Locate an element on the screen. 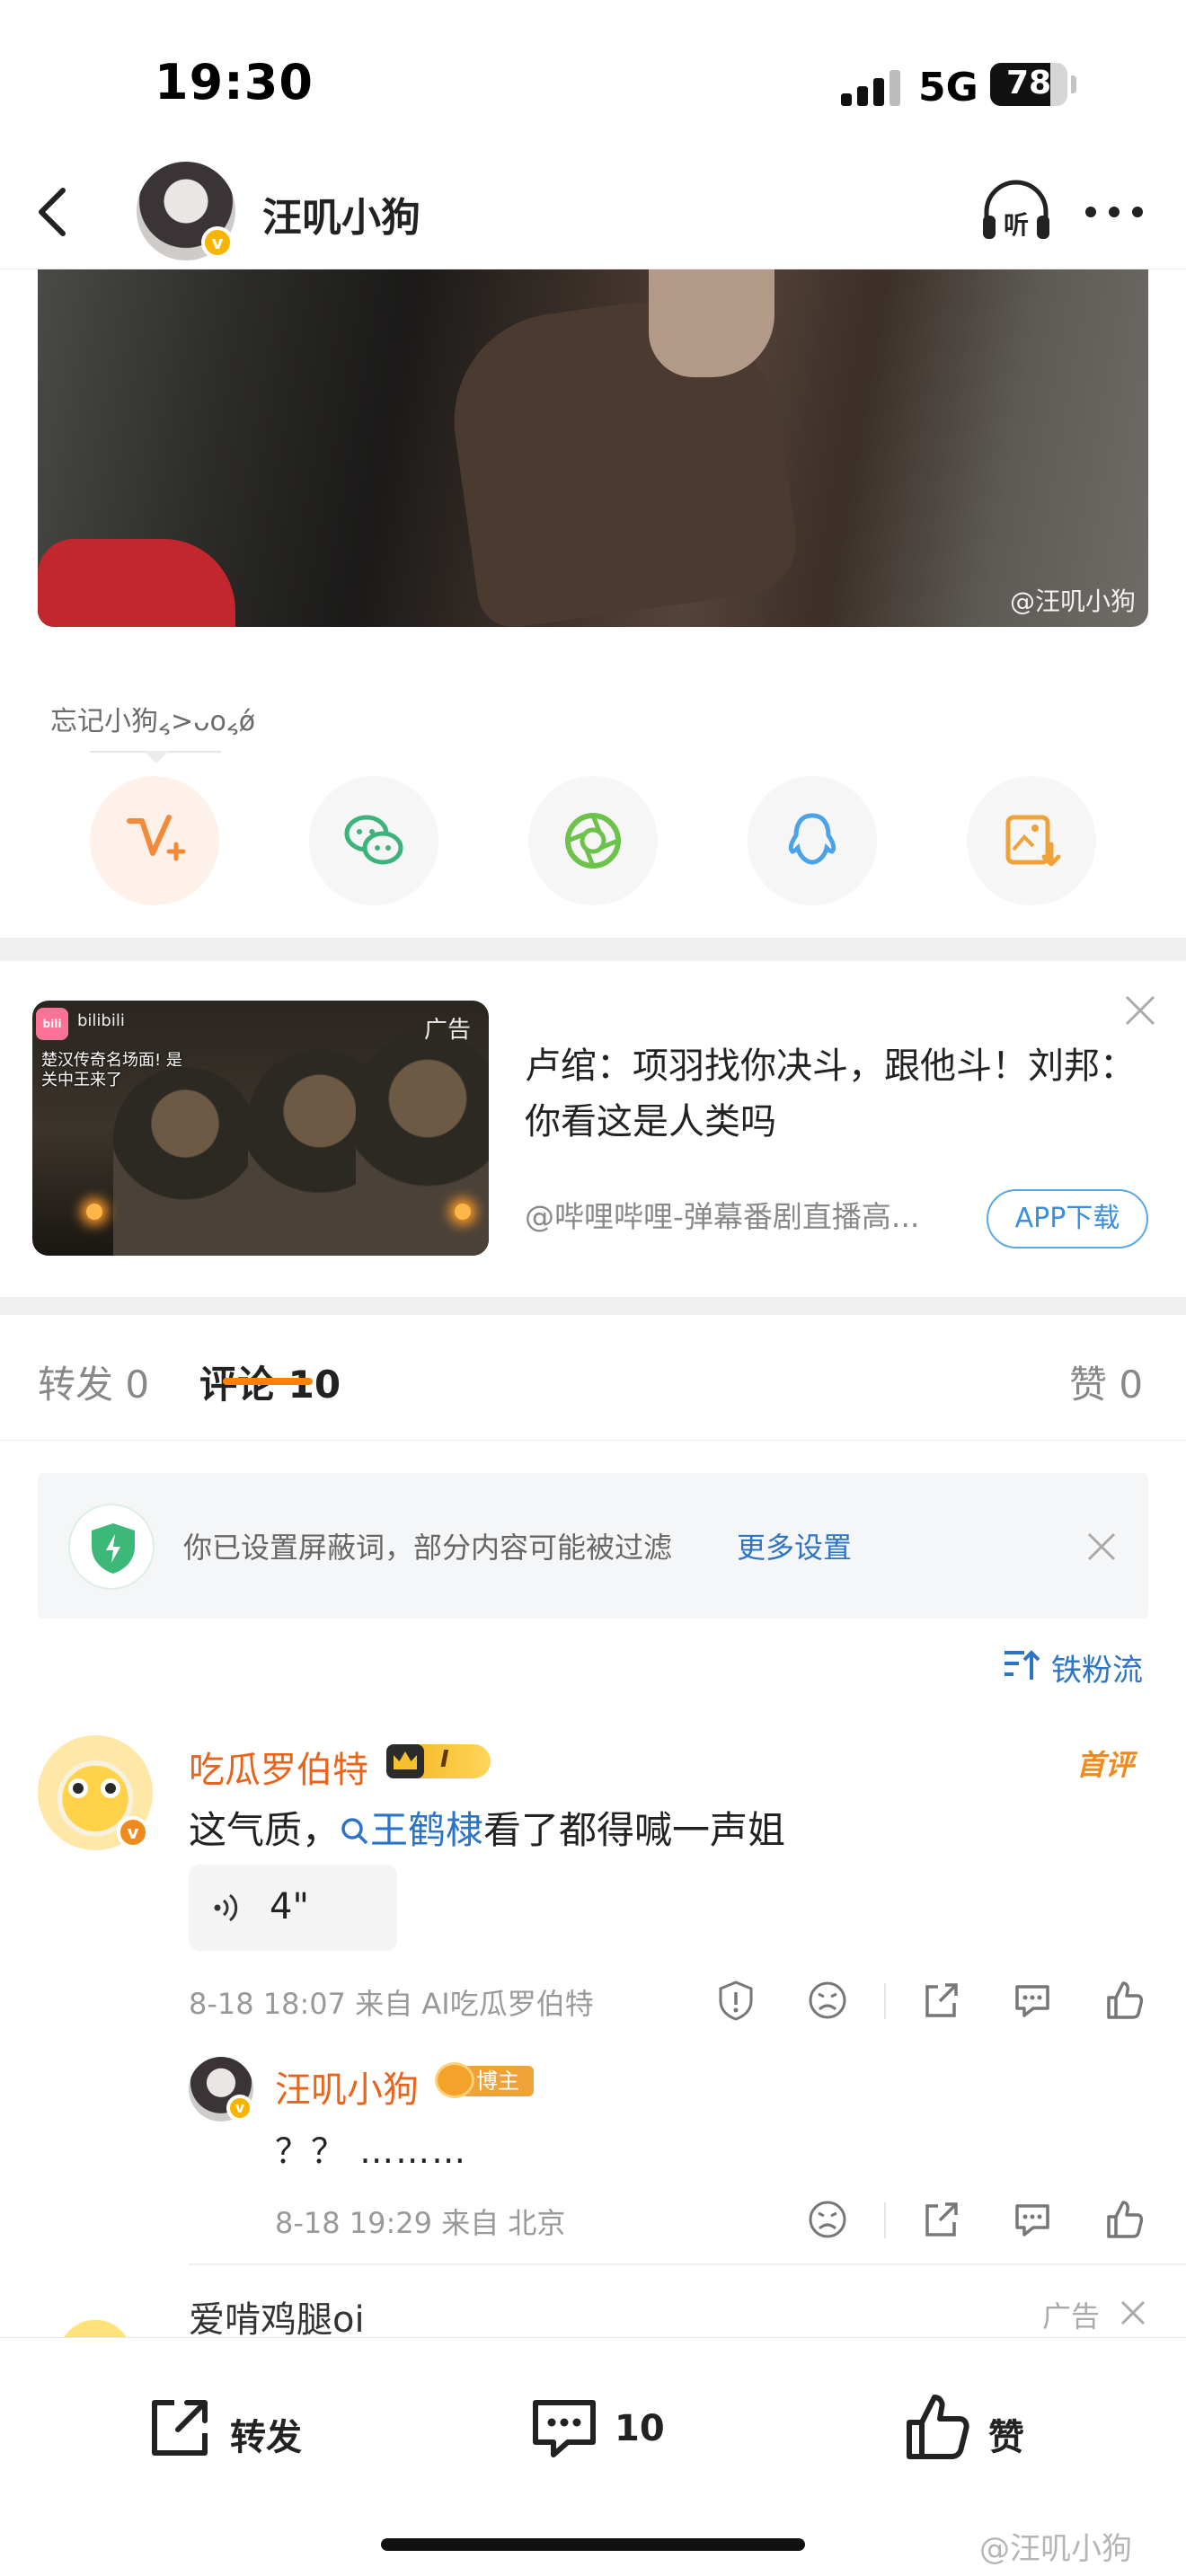 This screenshot has width=1186, height=2576. bilibili-logo-icon: bili is located at coordinates (52, 1024).